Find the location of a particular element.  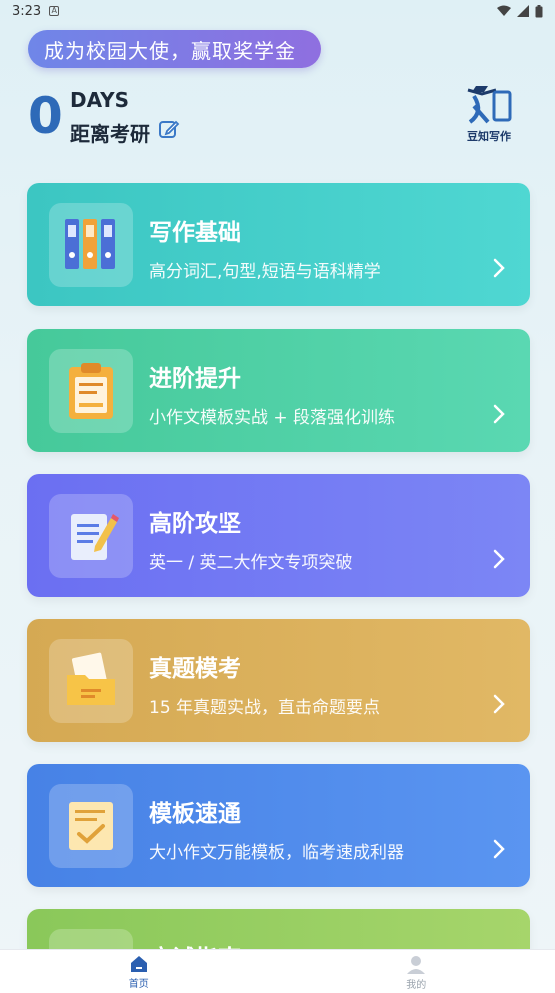

card-desc: 英一 / 英二大作文专项突破 is located at coordinates (251, 563).